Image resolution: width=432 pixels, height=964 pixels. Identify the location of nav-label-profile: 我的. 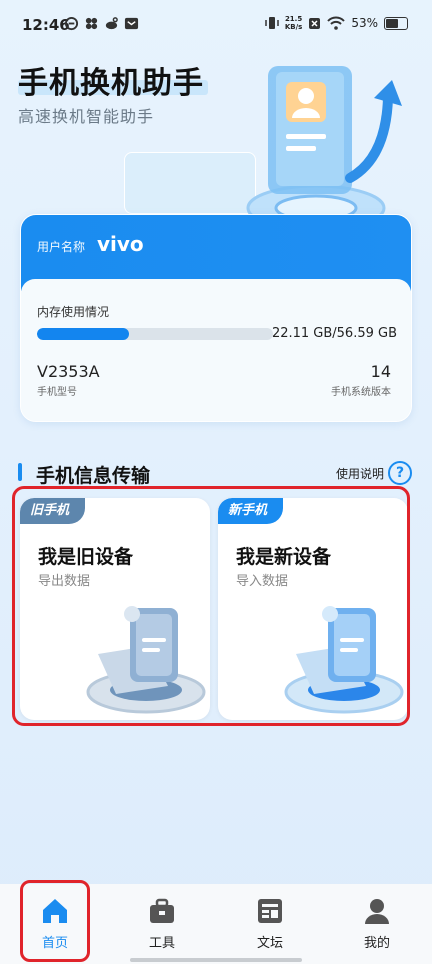
(376, 943).